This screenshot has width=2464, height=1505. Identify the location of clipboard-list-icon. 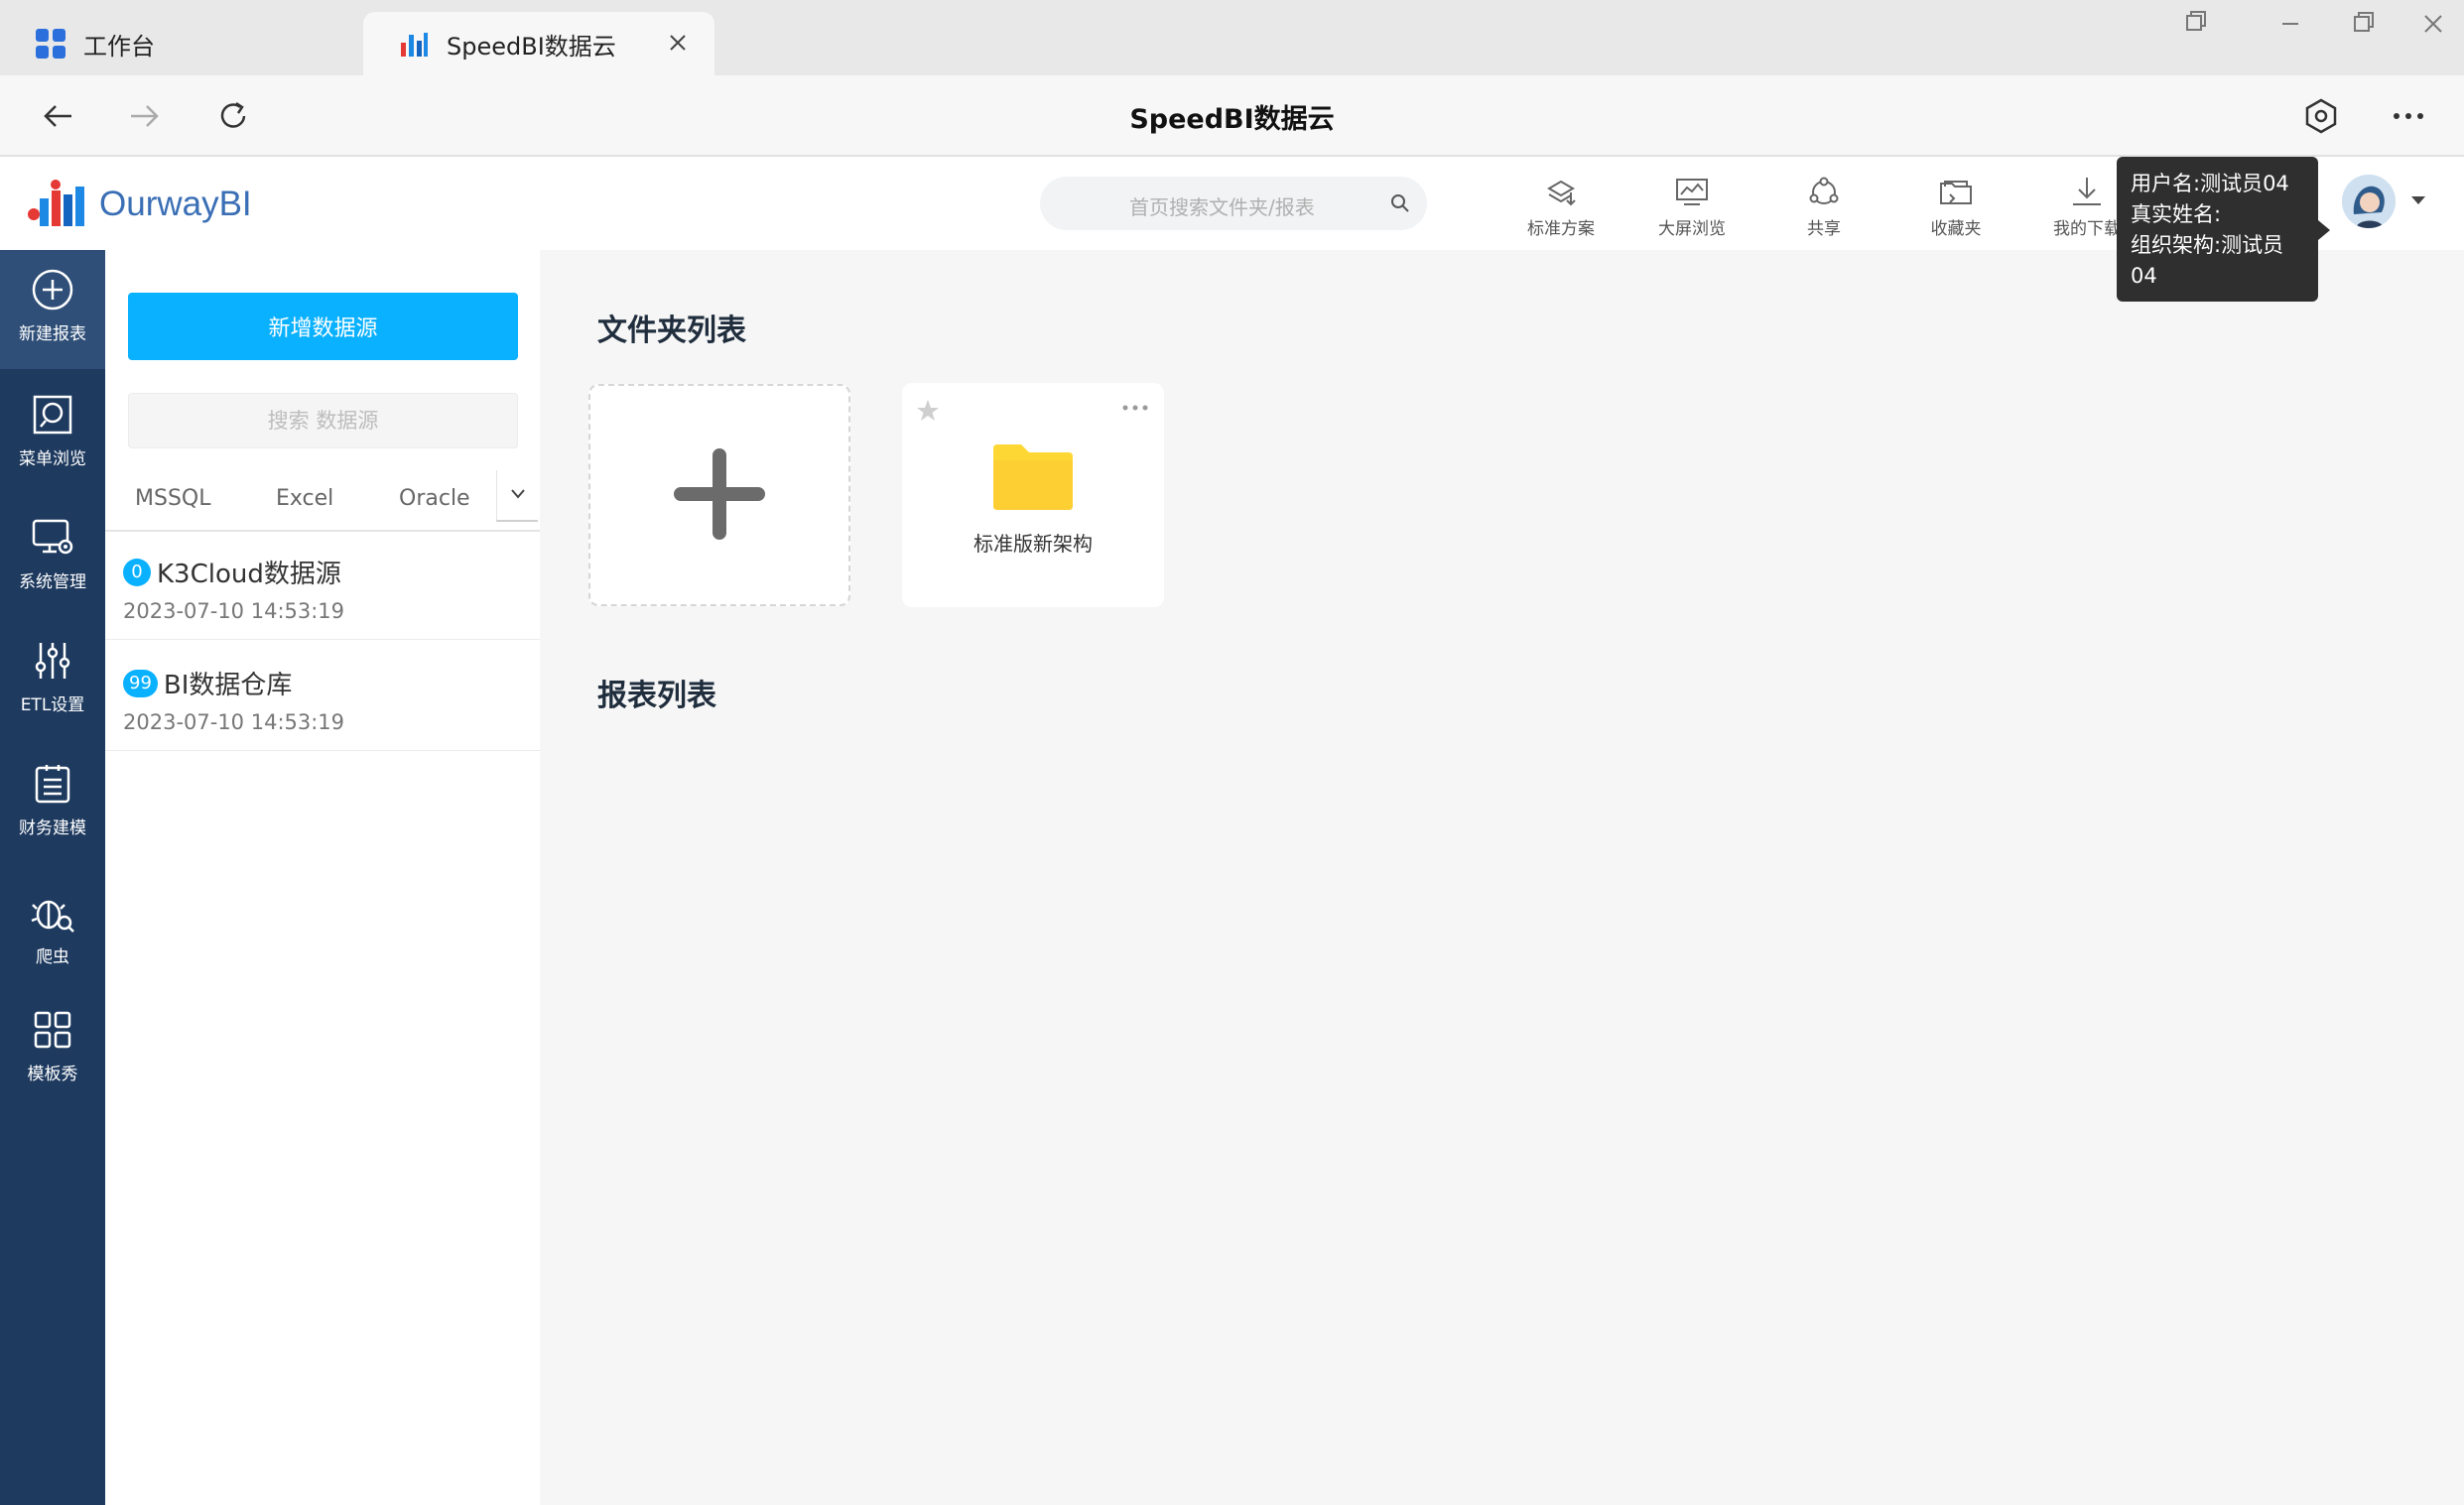
(52, 784).